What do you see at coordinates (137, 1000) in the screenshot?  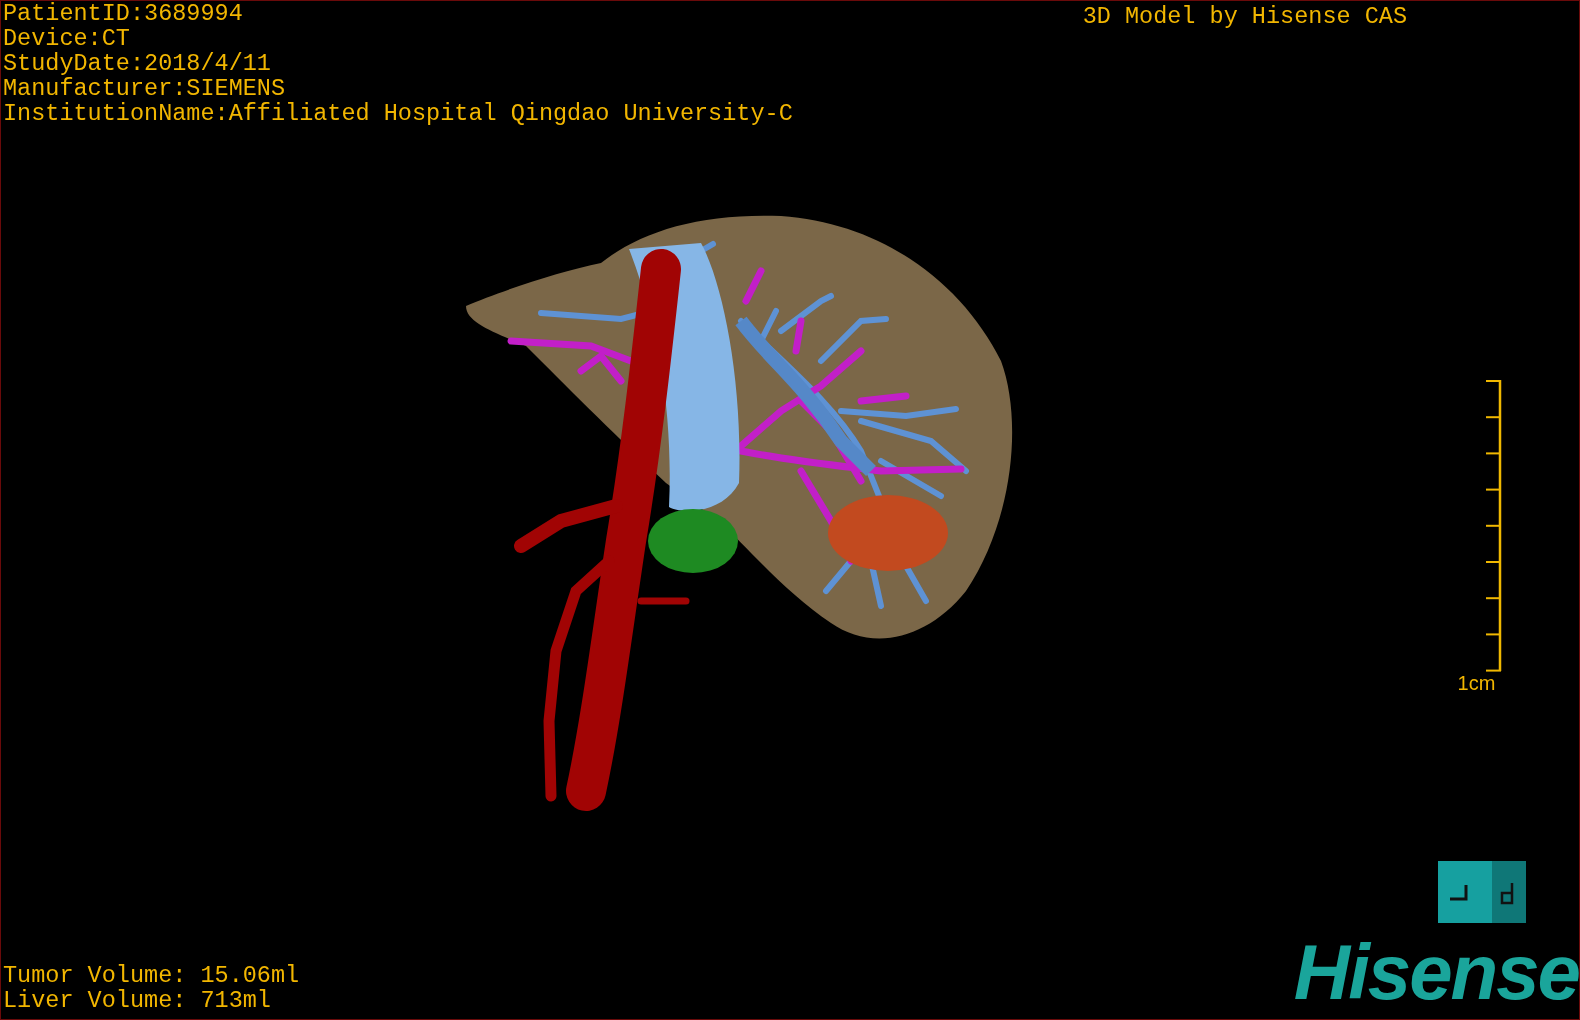 I see `volume-text: Liver Volume: 713ml` at bounding box center [137, 1000].